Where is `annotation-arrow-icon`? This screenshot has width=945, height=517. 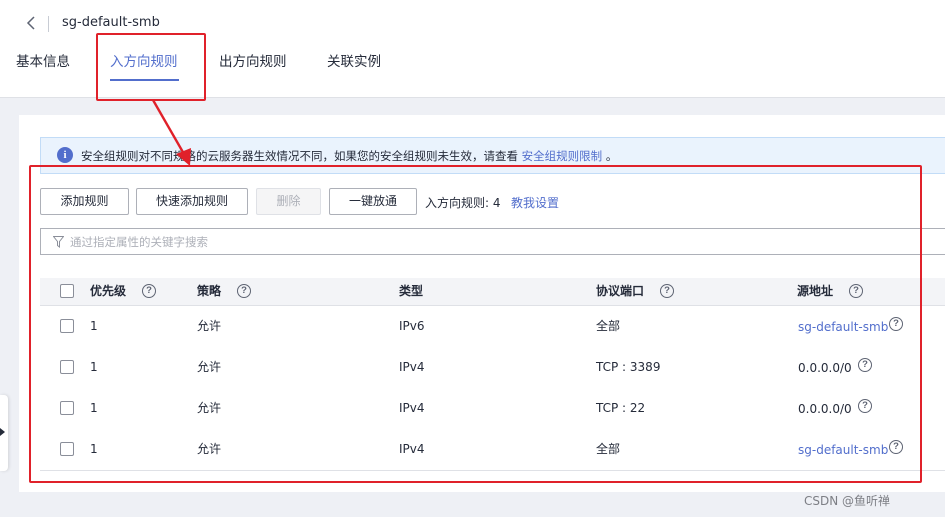 annotation-arrow-icon is located at coordinates (171, 132).